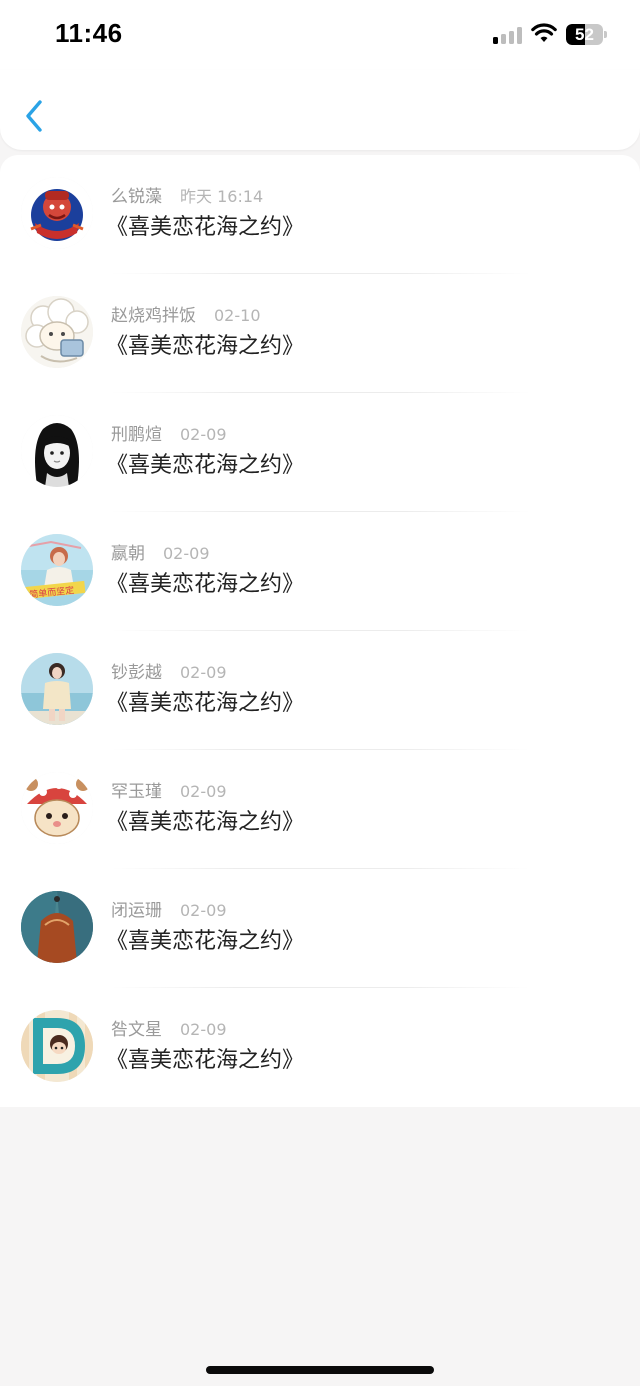  What do you see at coordinates (169, 670) in the screenshot?
I see `name-line: 钞彭越 02-09` at bounding box center [169, 670].